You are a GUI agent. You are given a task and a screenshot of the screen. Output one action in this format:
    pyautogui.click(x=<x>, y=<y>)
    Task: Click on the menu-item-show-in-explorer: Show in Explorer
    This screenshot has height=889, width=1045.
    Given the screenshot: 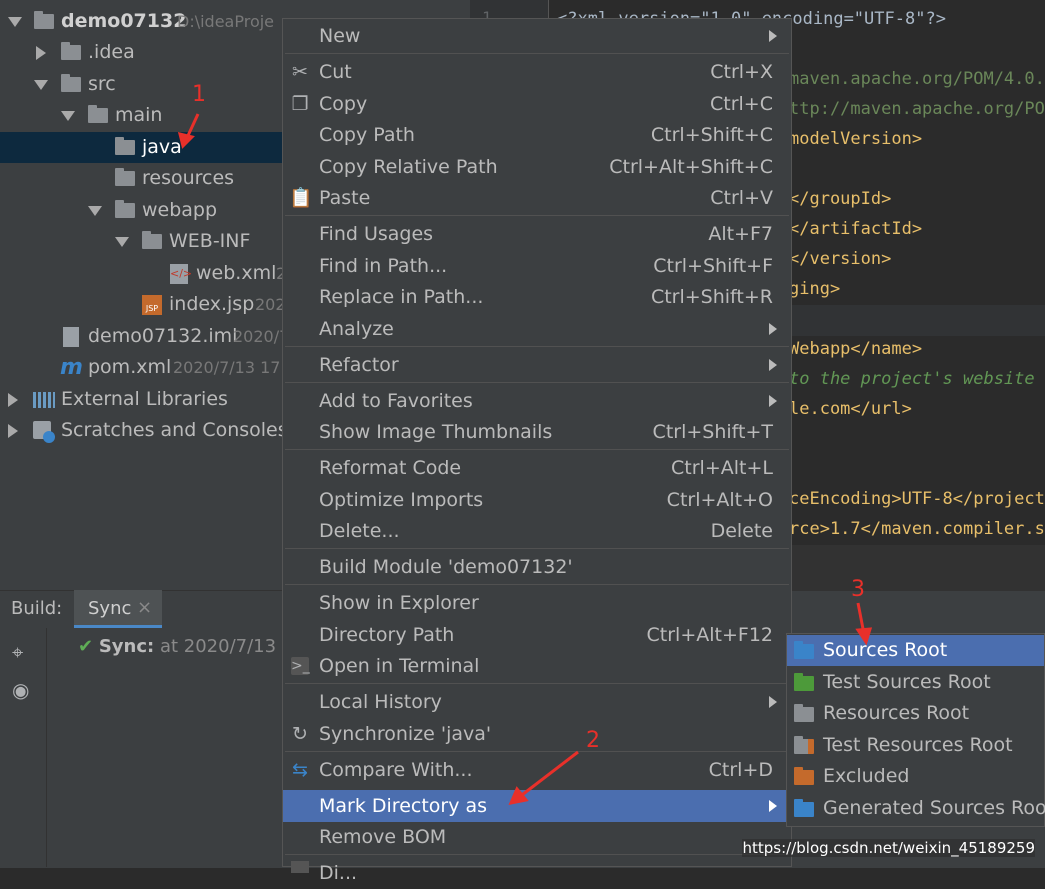 What is the action you would take?
    pyautogui.click(x=537, y=603)
    